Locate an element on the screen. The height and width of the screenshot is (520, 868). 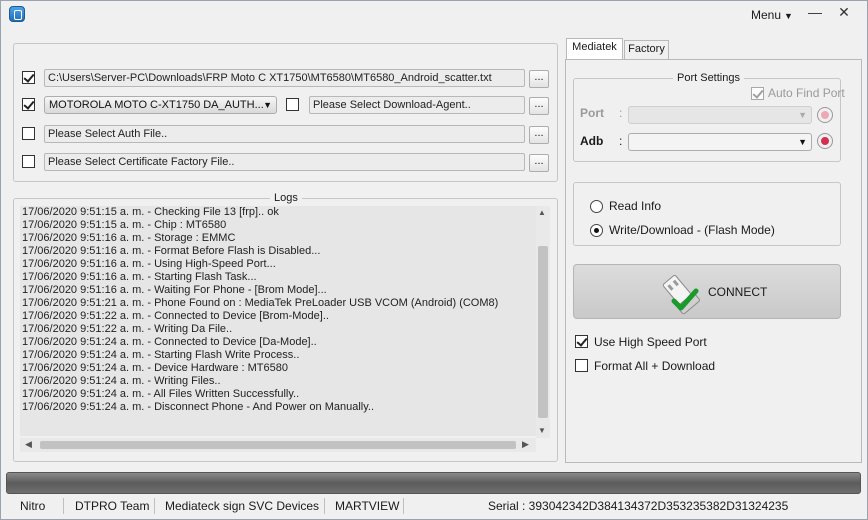
menu-button: Menu ▼ is located at coordinates (772, 15).